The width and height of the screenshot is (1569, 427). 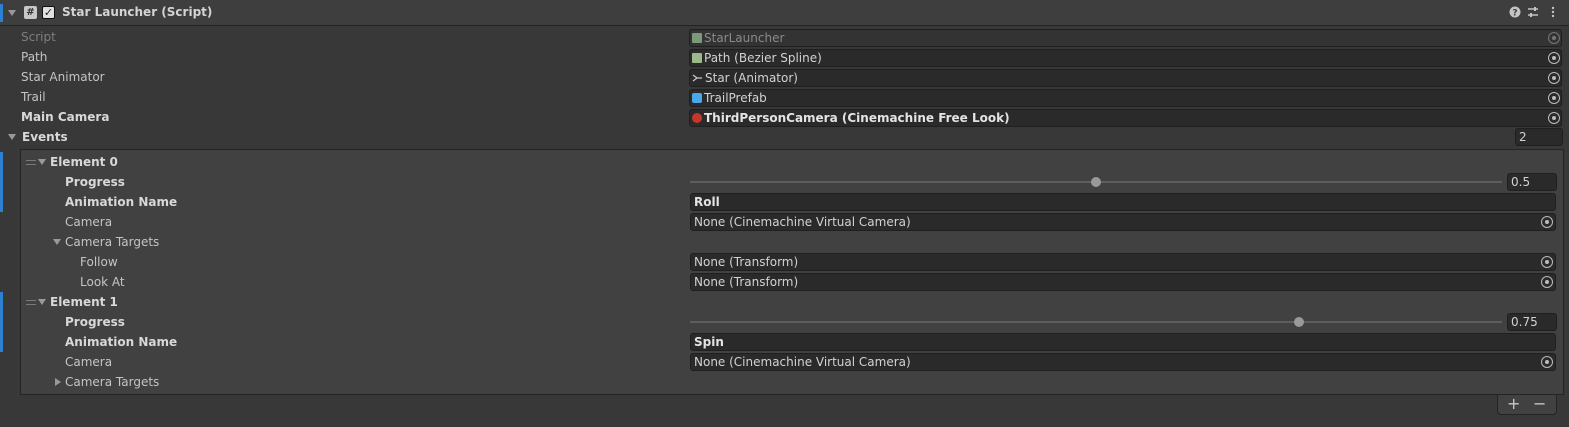 What do you see at coordinates (1123, 342) in the screenshot?
I see `animation-name-input: Spin` at bounding box center [1123, 342].